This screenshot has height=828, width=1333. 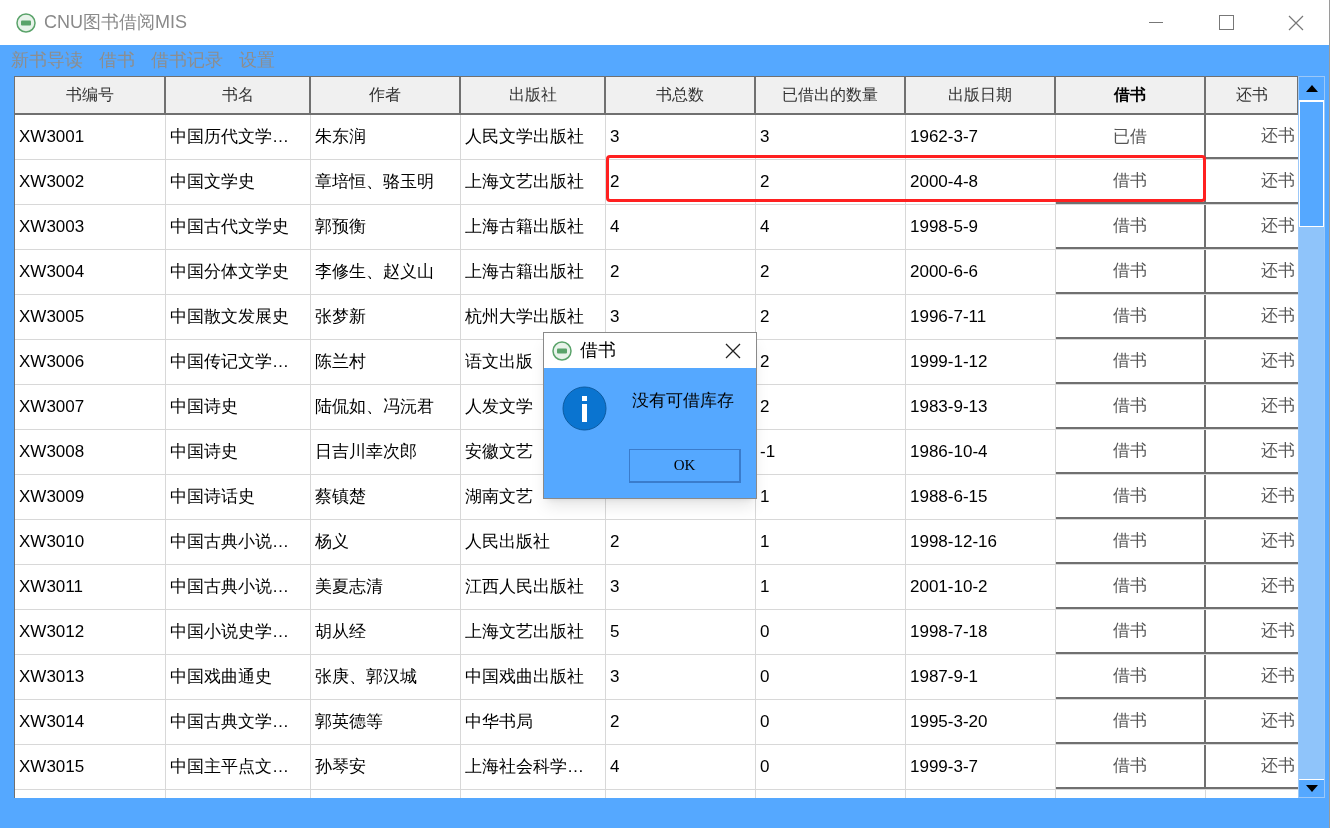 I want to click on info-icon, so click(x=584, y=408).